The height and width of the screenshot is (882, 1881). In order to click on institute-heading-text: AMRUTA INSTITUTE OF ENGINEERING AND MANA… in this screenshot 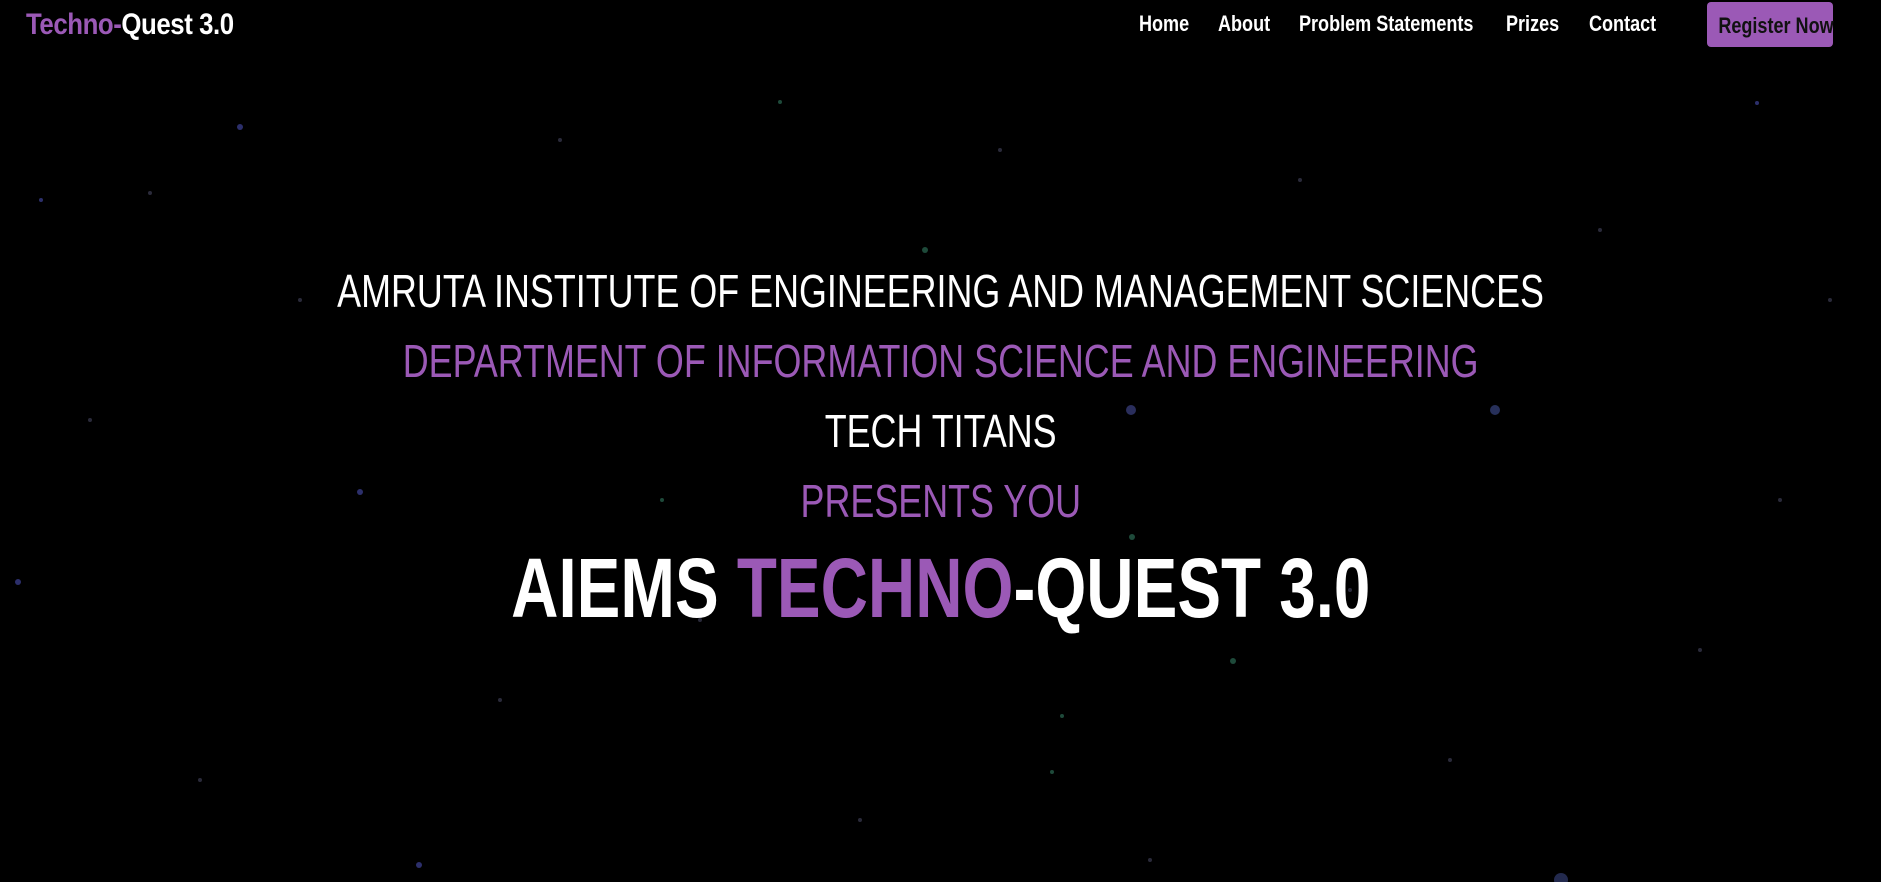, I will do `click(940, 291)`.